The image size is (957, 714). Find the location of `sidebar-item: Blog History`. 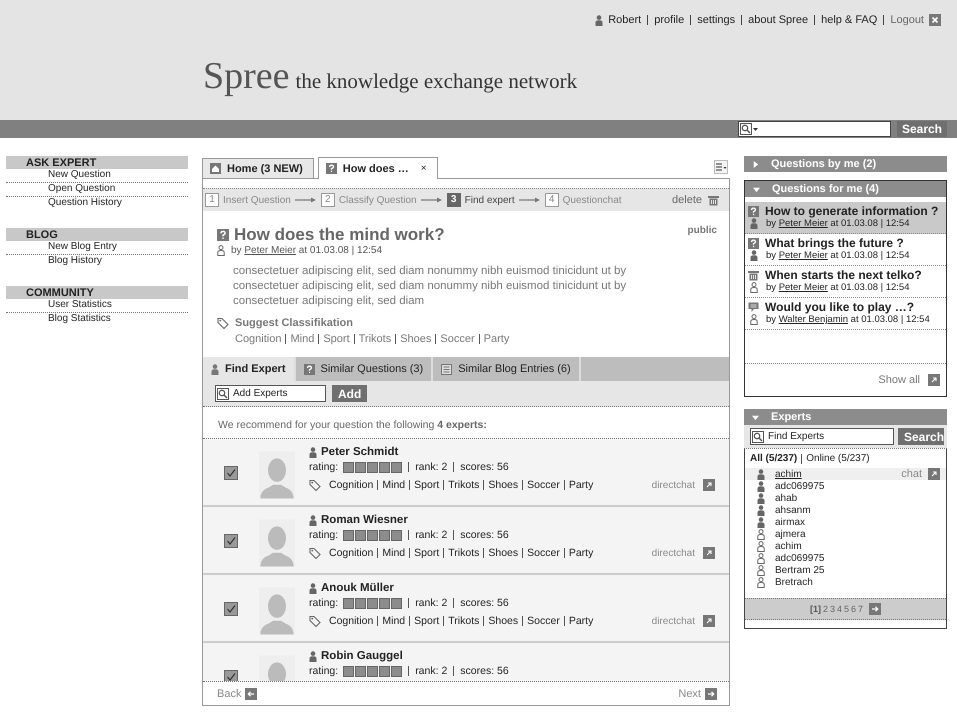

sidebar-item: Blog History is located at coordinates (97, 261).